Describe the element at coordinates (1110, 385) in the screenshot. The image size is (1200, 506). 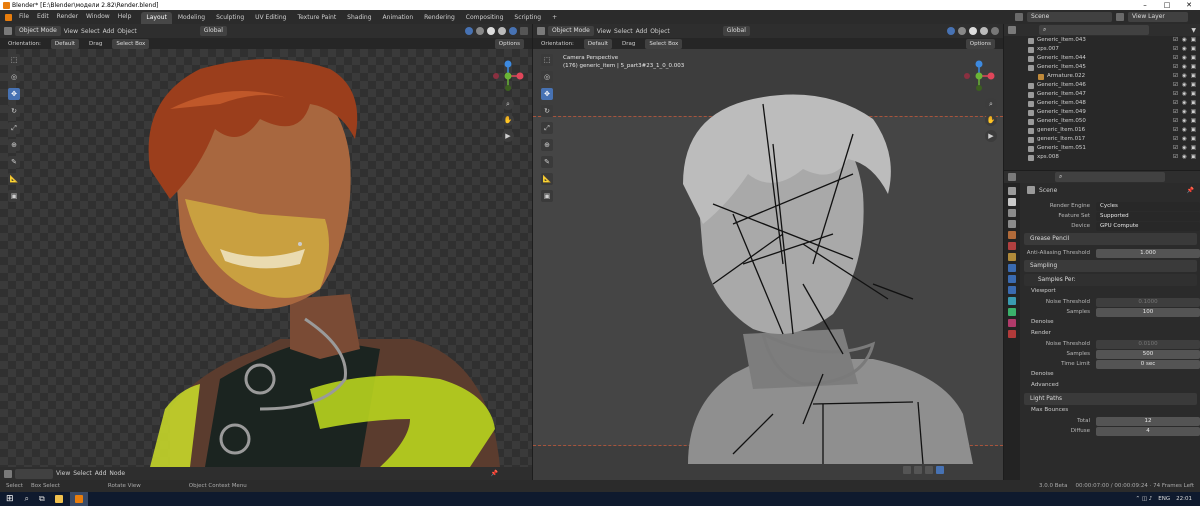
I see `advanced-subpanel: Advanced` at that location.